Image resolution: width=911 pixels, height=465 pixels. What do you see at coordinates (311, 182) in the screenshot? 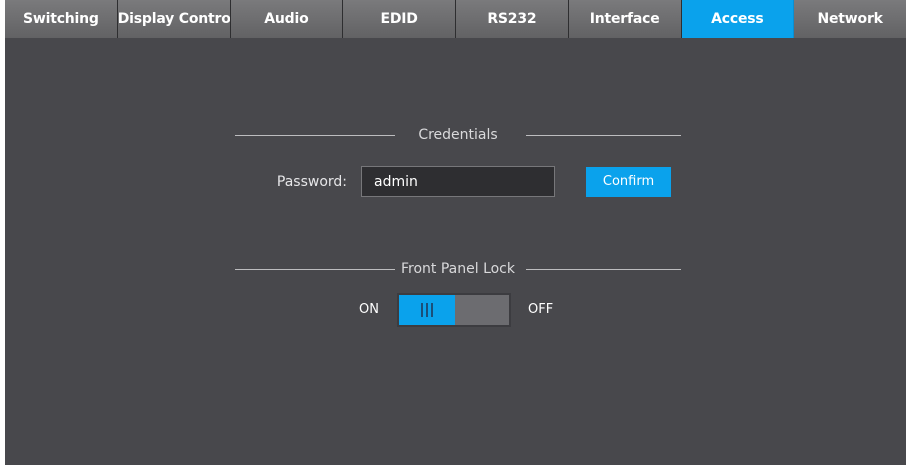
I see `password-label: Password:` at bounding box center [311, 182].